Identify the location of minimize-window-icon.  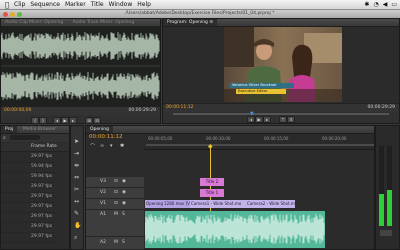
(12, 14).